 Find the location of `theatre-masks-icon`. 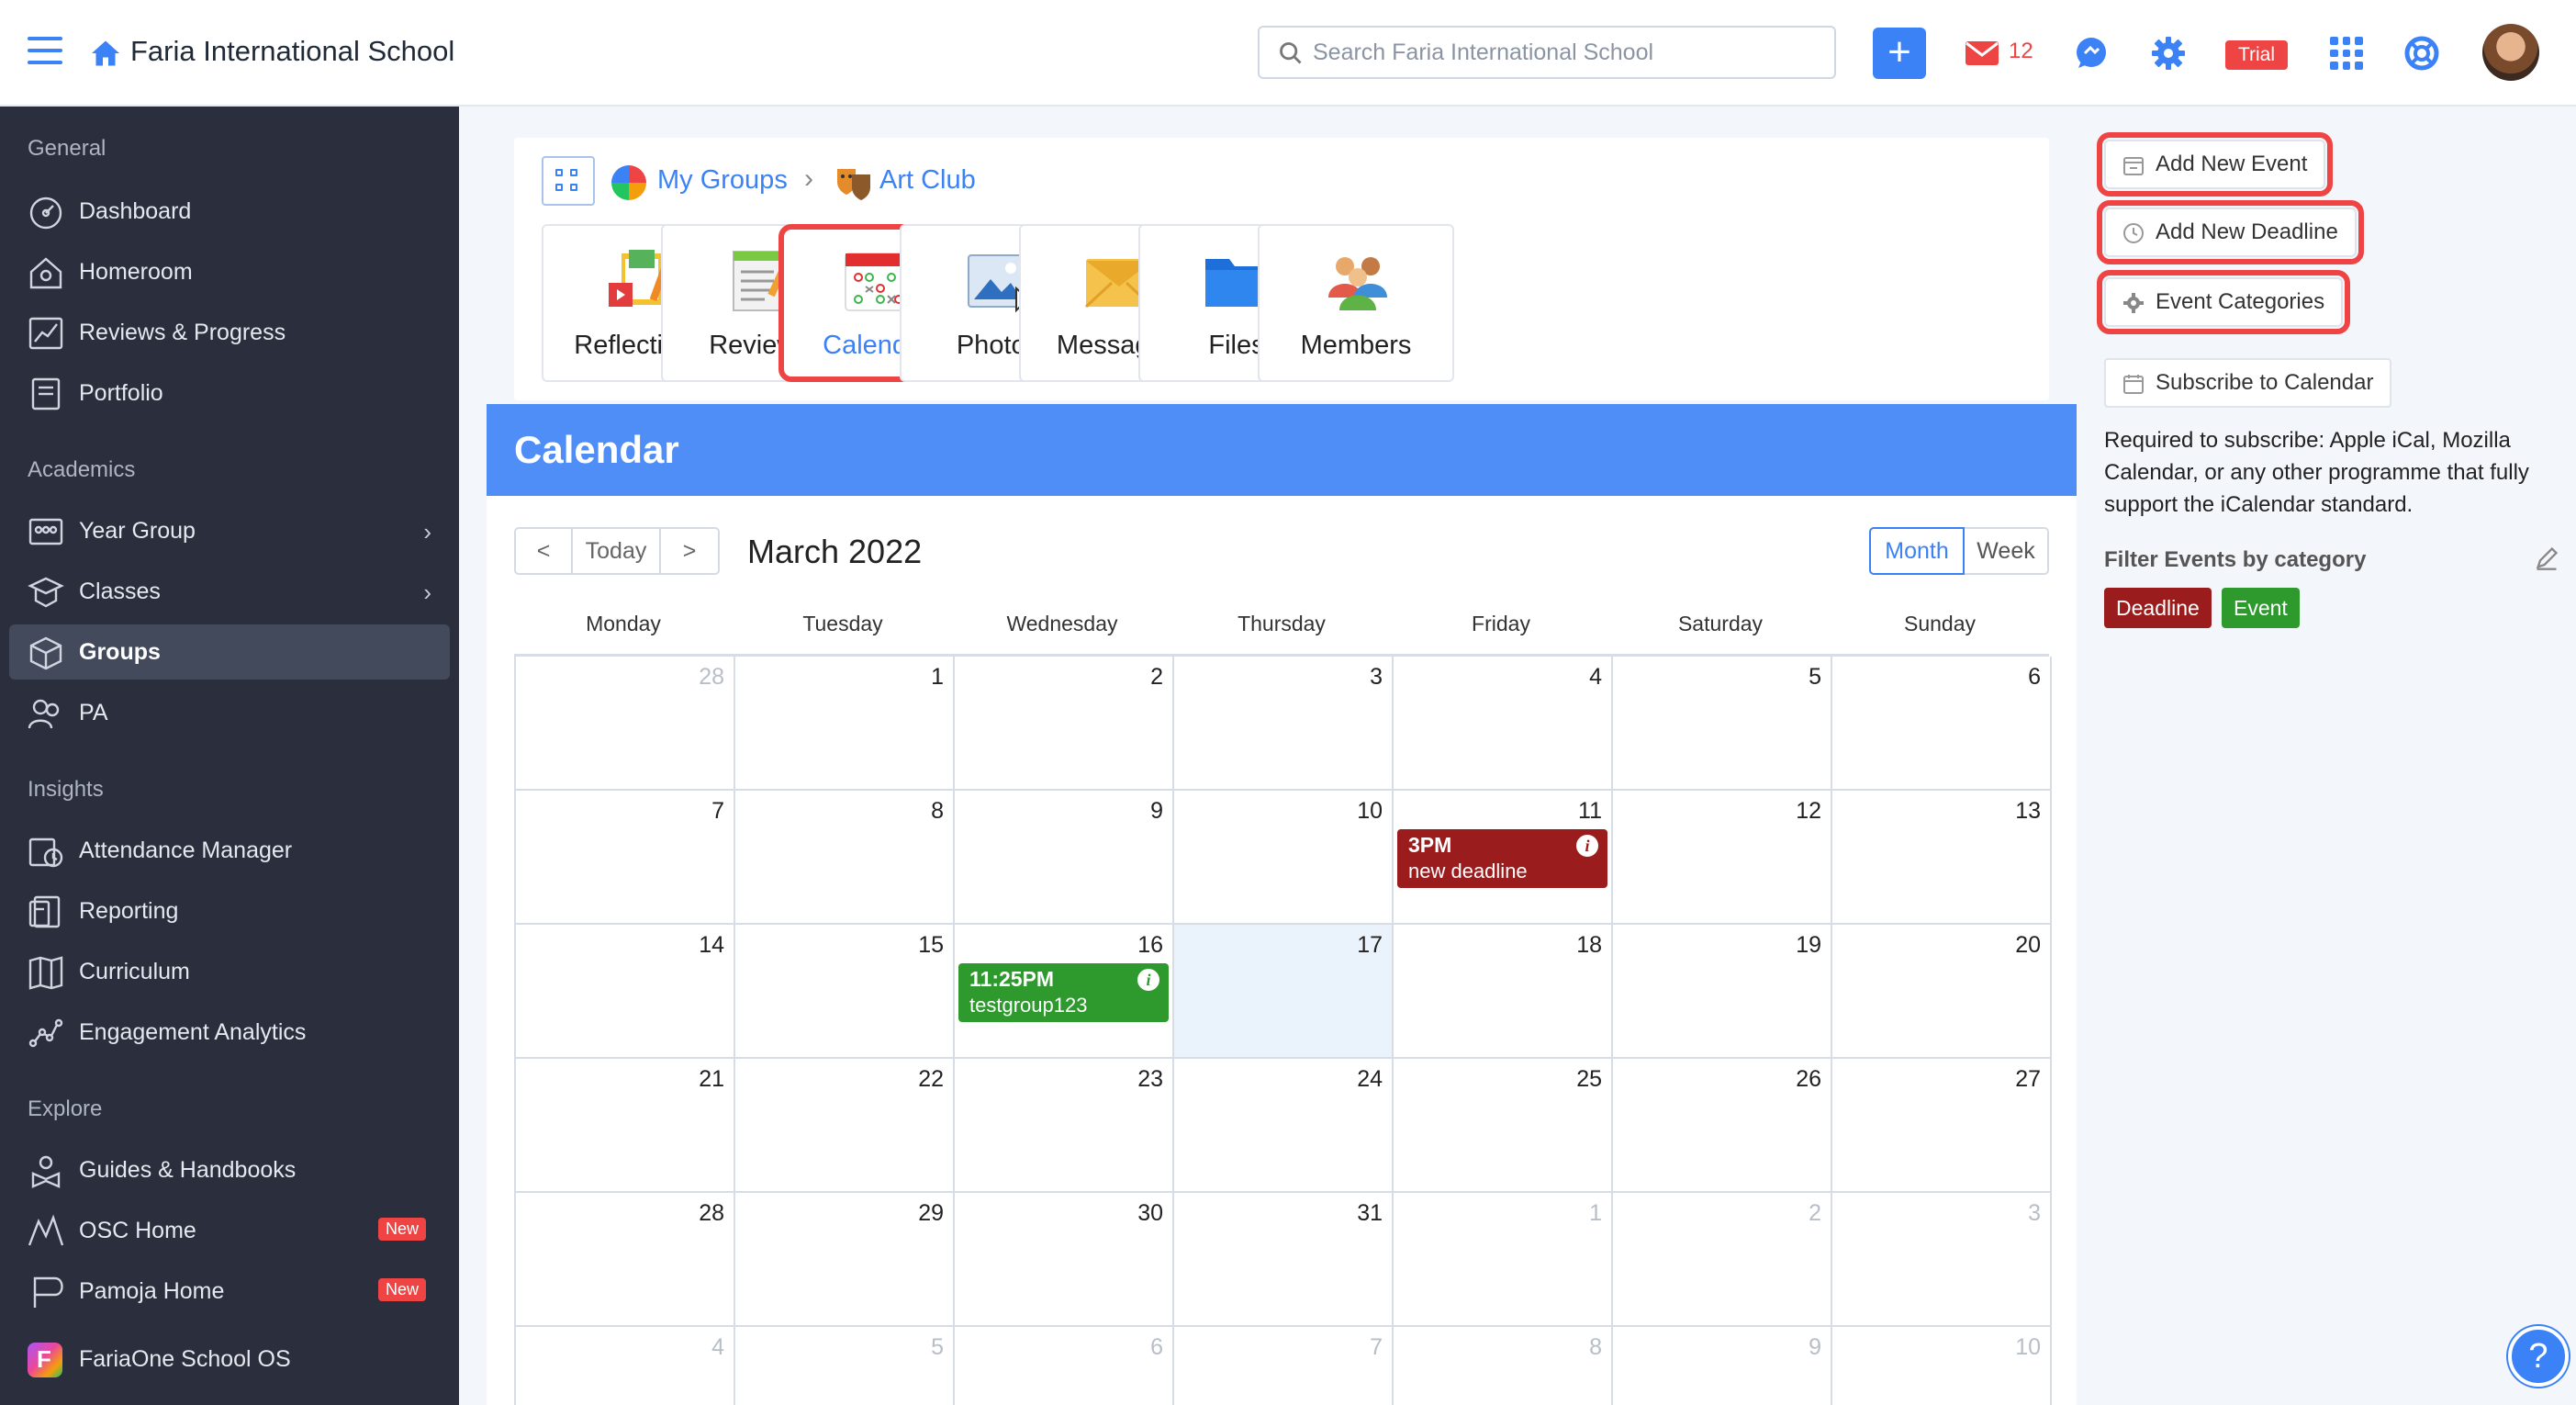

theatre-masks-icon is located at coordinates (853, 184).